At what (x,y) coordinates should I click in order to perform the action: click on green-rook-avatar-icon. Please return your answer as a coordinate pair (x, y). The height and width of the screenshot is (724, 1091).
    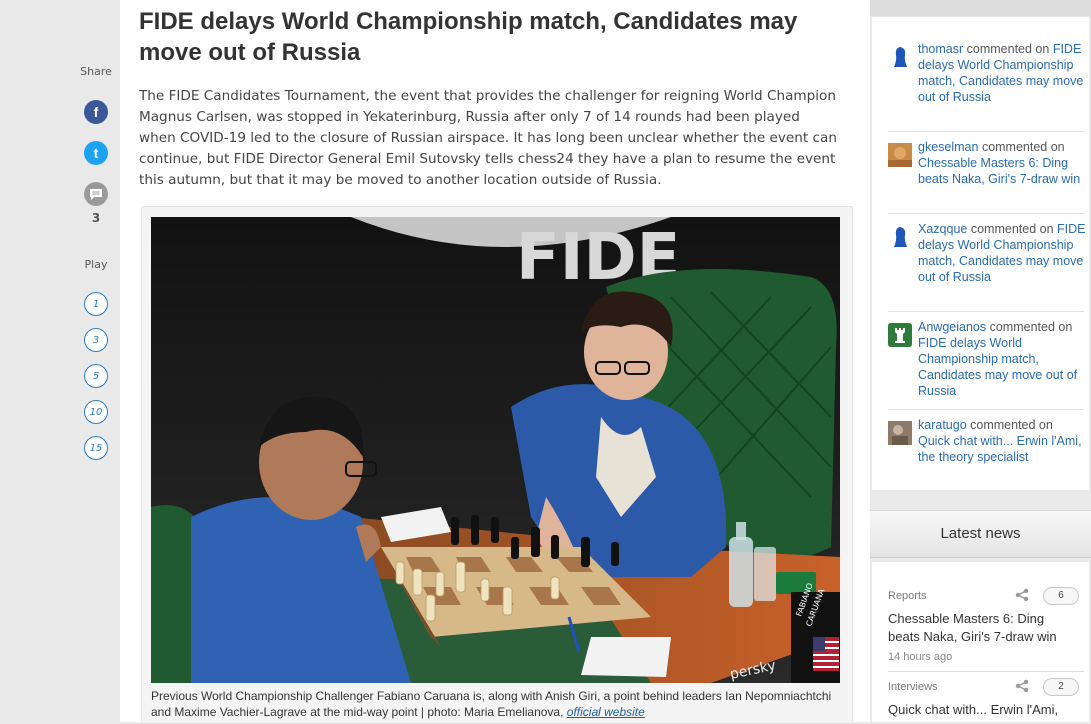
    Looking at the image, I should click on (900, 335).